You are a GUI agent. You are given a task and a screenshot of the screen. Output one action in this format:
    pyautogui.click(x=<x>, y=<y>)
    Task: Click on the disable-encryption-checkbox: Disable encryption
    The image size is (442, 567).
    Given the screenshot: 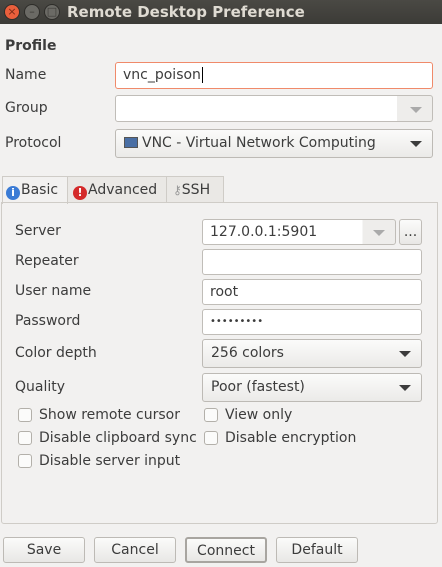 What is the action you would take?
    pyautogui.click(x=280, y=438)
    